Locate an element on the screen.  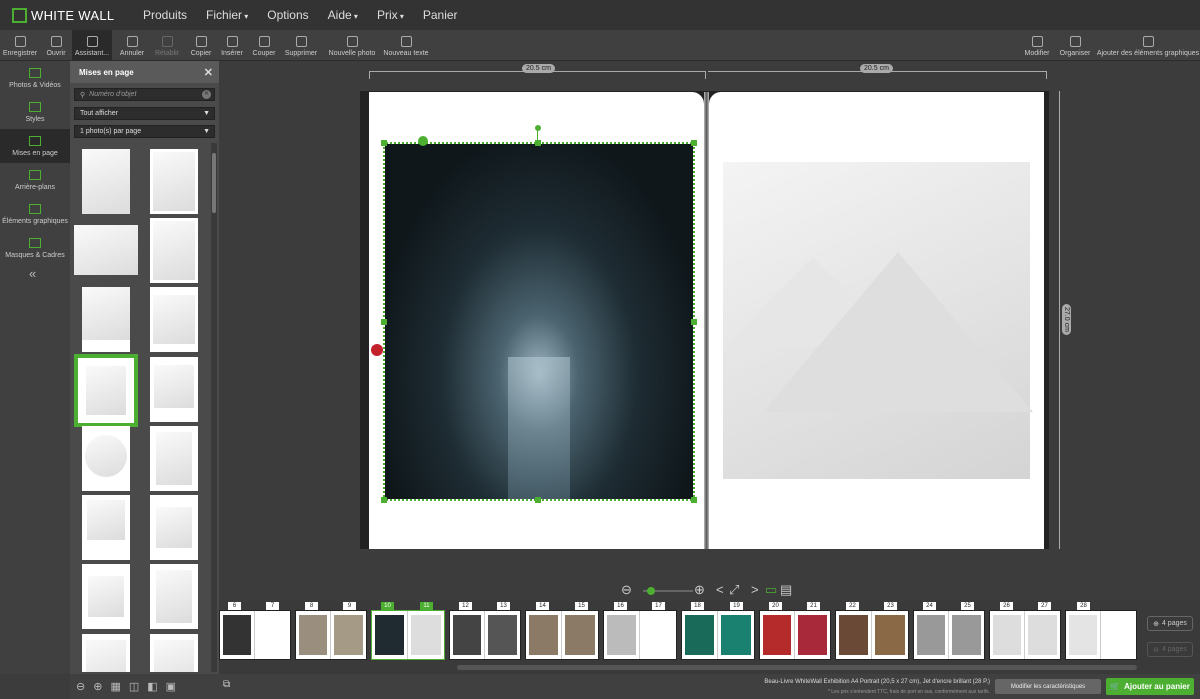
redo-button: Rétablir is located at coordinates (167, 45).